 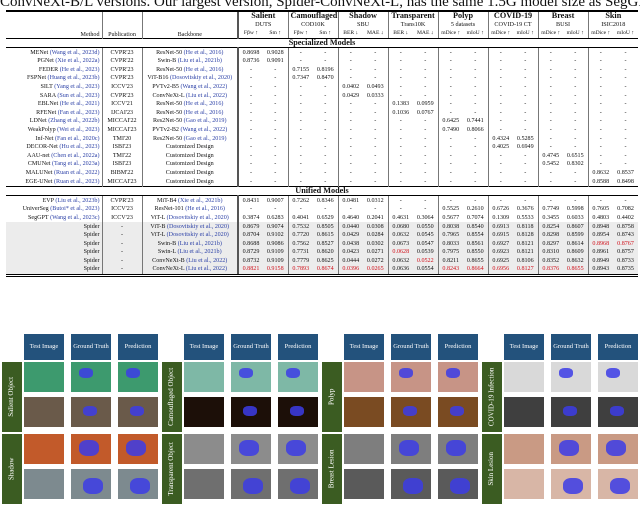 What do you see at coordinates (77, 201) in the screenshot?
I see `citation-link: (Liu et al., 2023b)` at bounding box center [77, 201].